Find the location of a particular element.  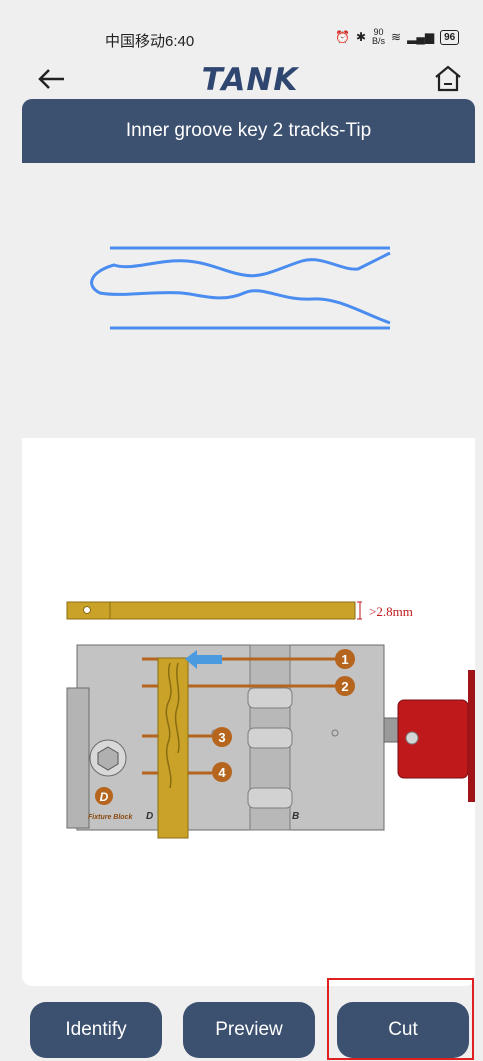

slot-badge-1: 1 is located at coordinates (345, 659).